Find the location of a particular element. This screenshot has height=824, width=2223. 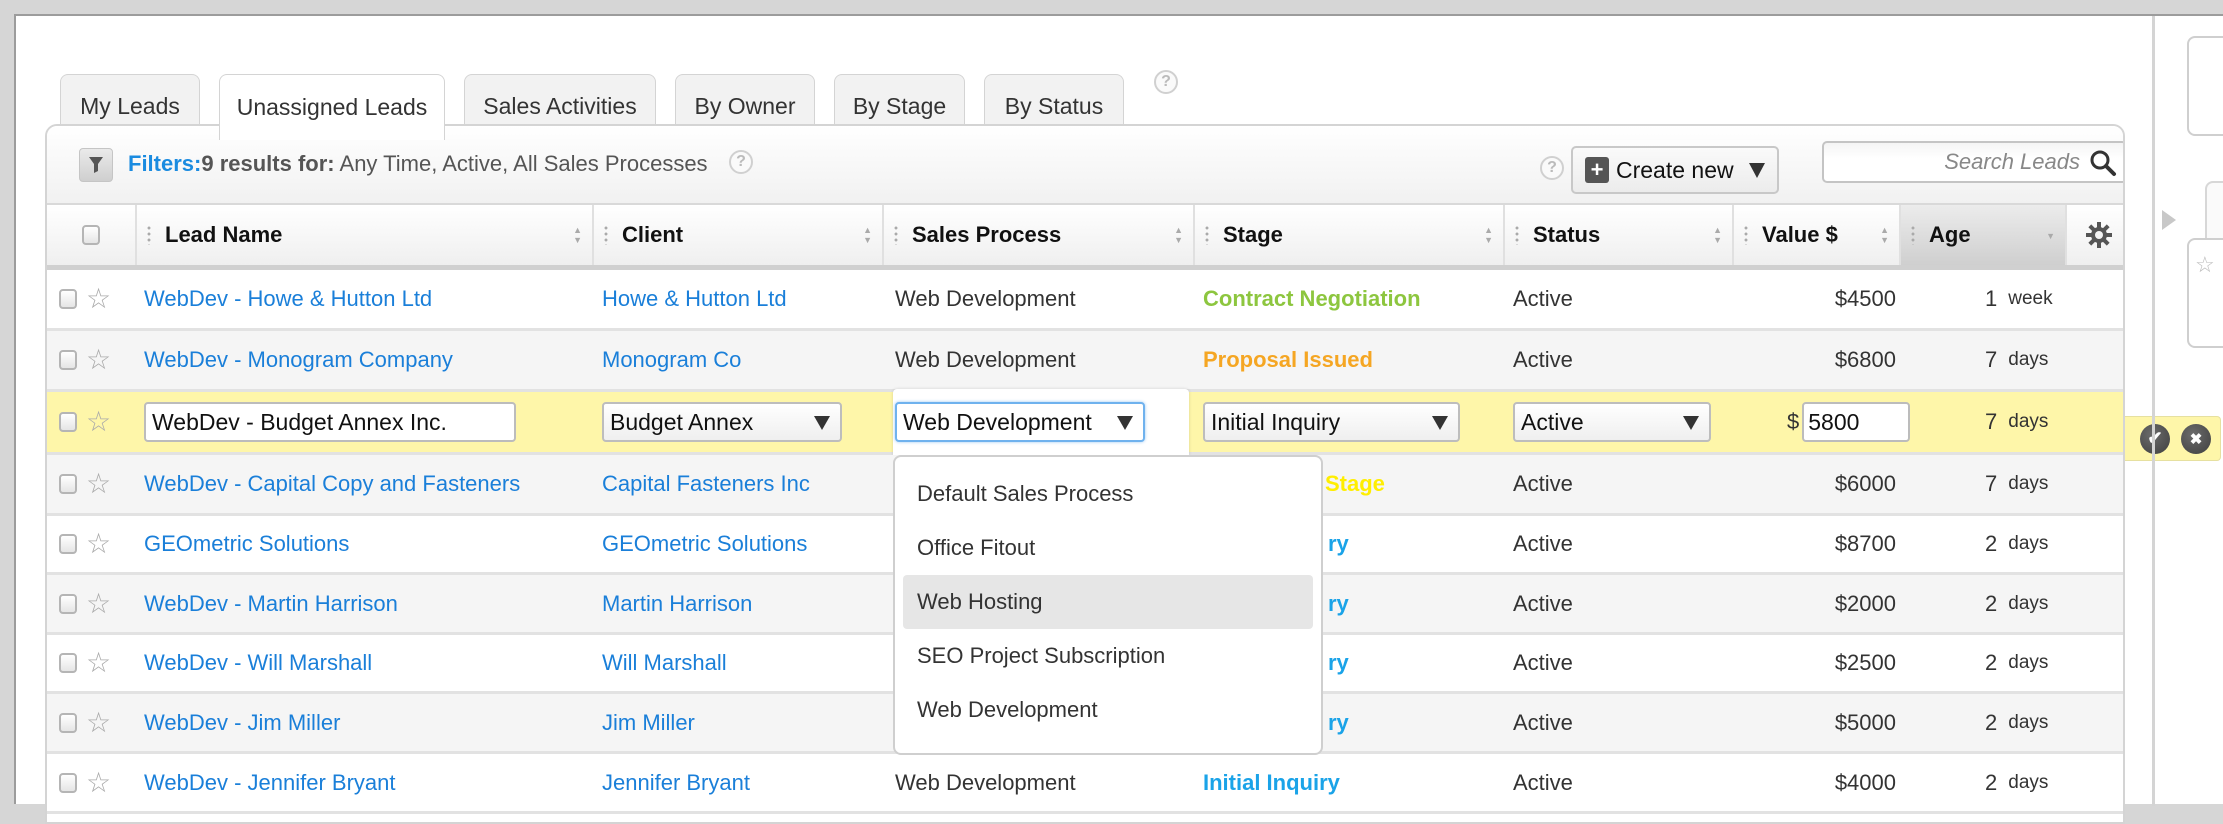

column-header-sales-process: Sales Process ▲ ▼ is located at coordinates (1039, 235).